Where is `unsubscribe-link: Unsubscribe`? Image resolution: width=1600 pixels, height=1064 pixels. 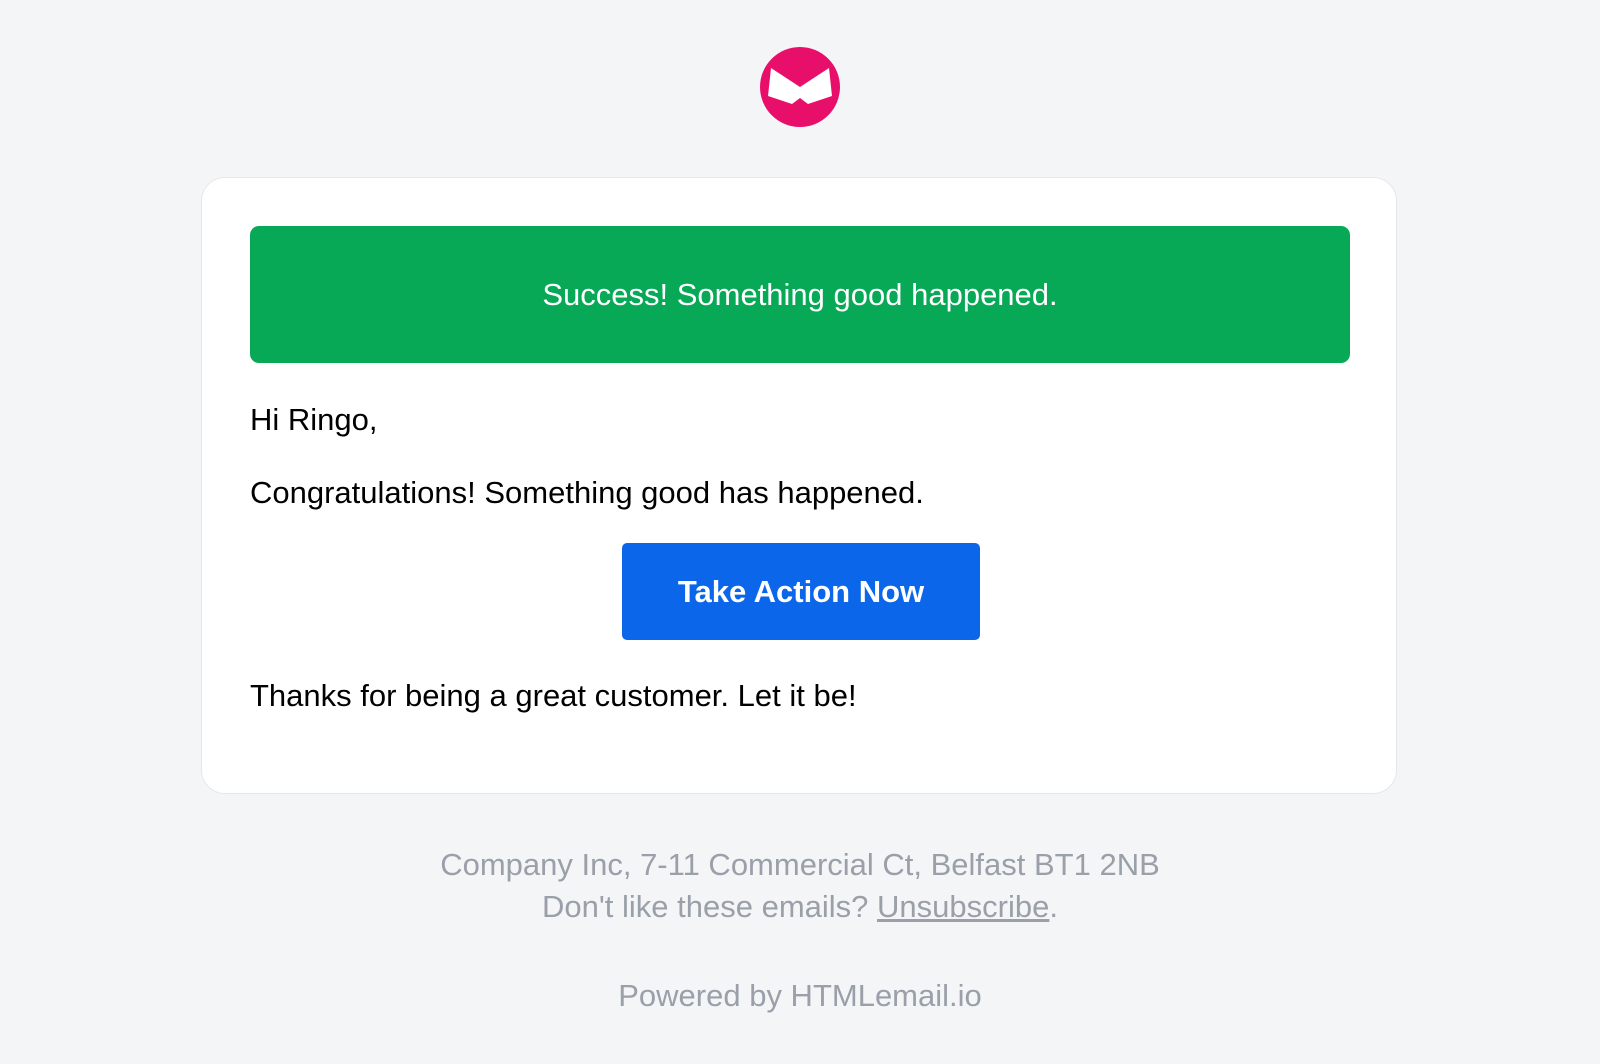
unsubscribe-link: Unsubscribe is located at coordinates (963, 906).